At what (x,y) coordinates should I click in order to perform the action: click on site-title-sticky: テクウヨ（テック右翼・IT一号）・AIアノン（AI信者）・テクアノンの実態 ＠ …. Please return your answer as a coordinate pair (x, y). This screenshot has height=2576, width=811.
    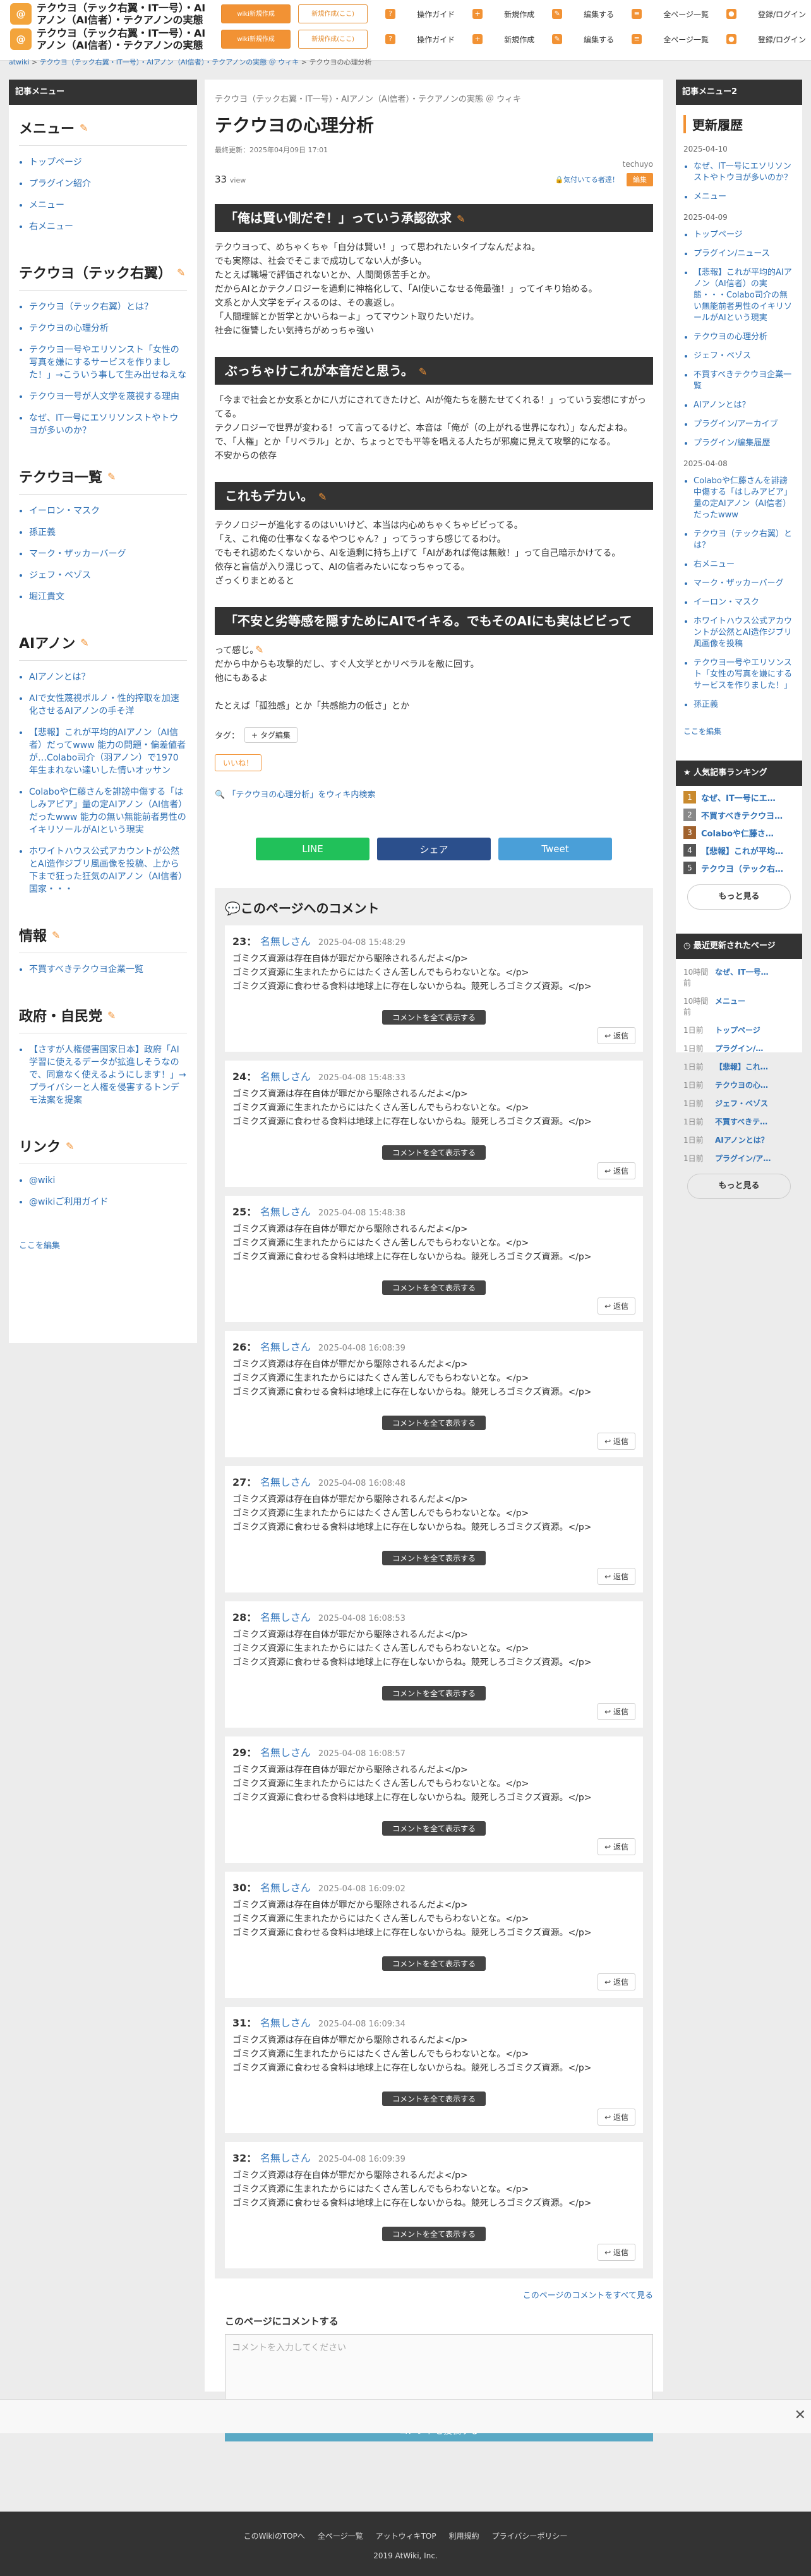
    Looking at the image, I should click on (125, 39).